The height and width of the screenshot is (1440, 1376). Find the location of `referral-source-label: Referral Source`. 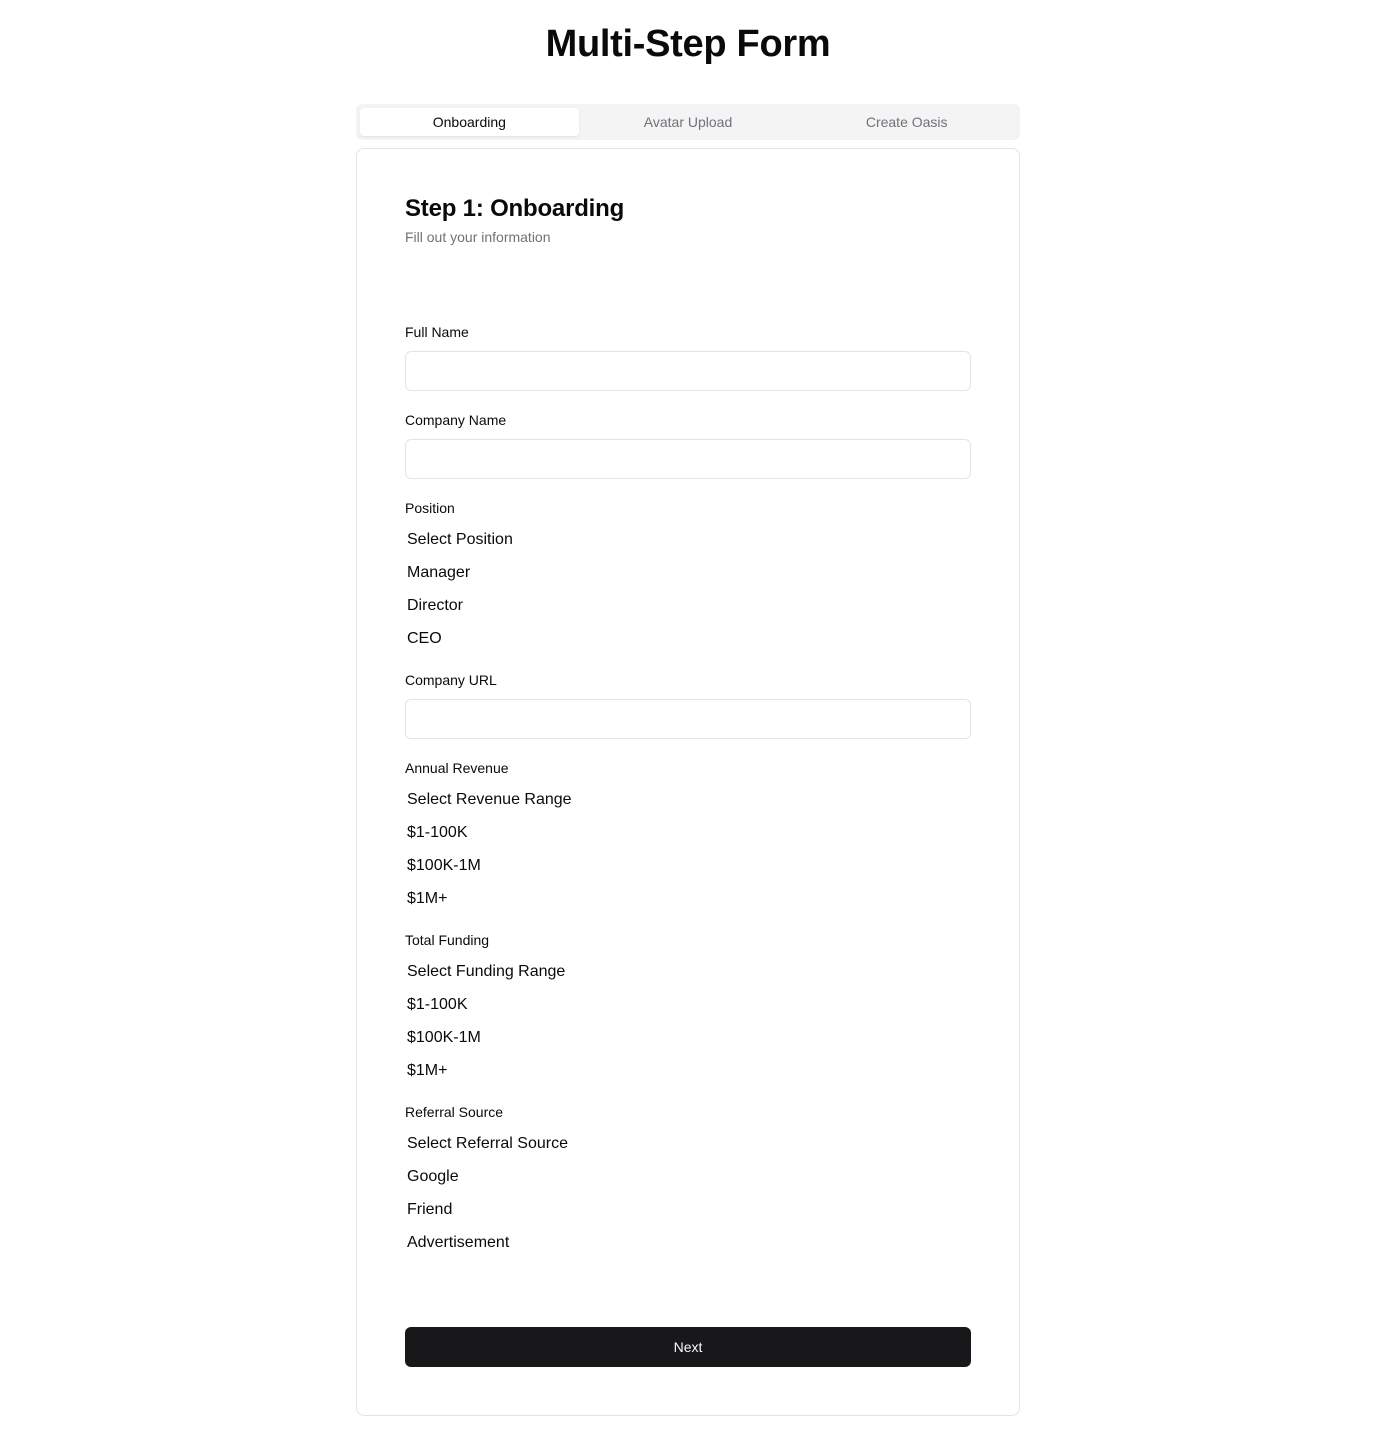

referral-source-label: Referral Source is located at coordinates (454, 1112).